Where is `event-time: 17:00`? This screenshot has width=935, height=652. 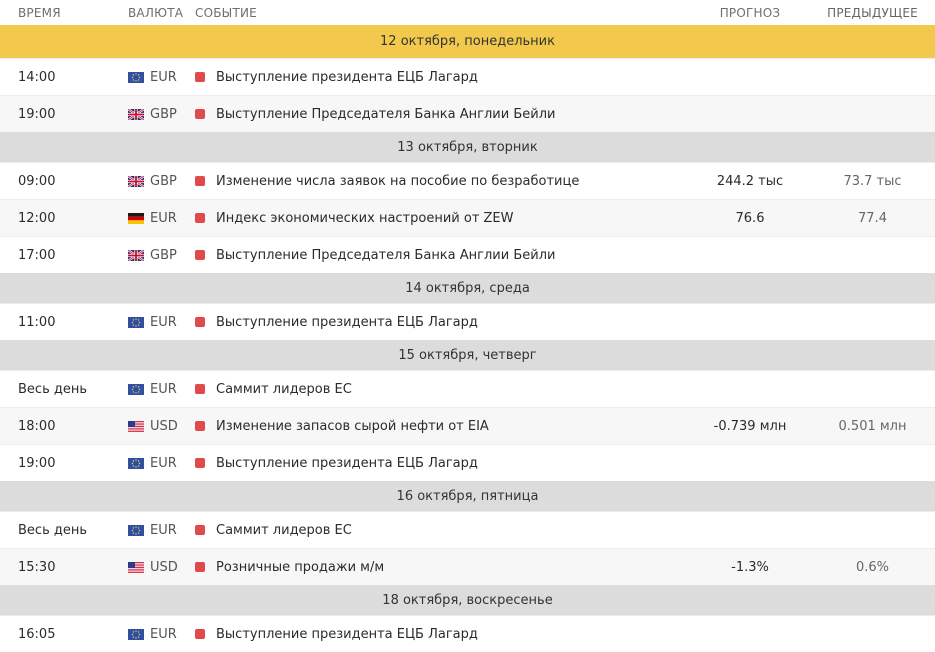 event-time: 17:00 is located at coordinates (37, 255).